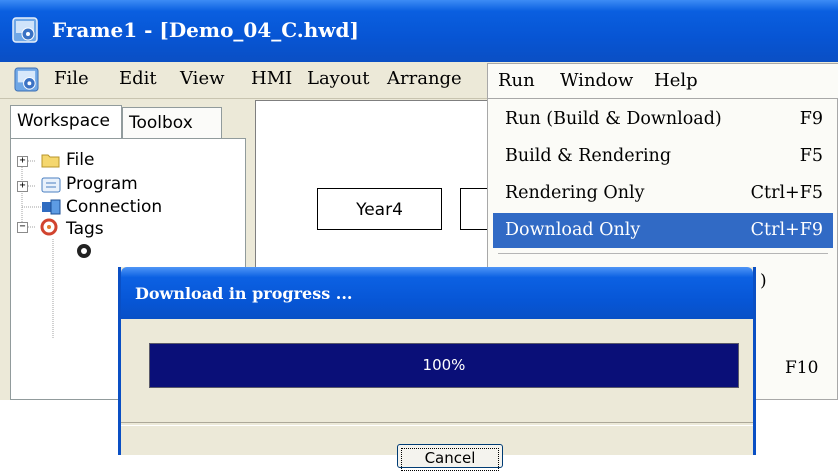 This screenshot has height=471, width=838. I want to click on download-progress-bar: 100%, so click(444, 365).